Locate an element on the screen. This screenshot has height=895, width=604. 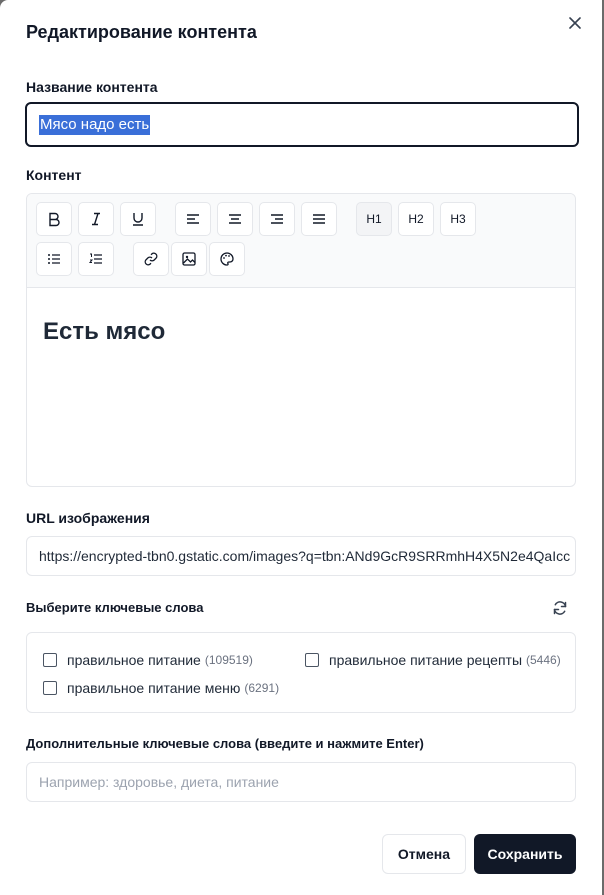
ordered-list-button is located at coordinates (96, 259).